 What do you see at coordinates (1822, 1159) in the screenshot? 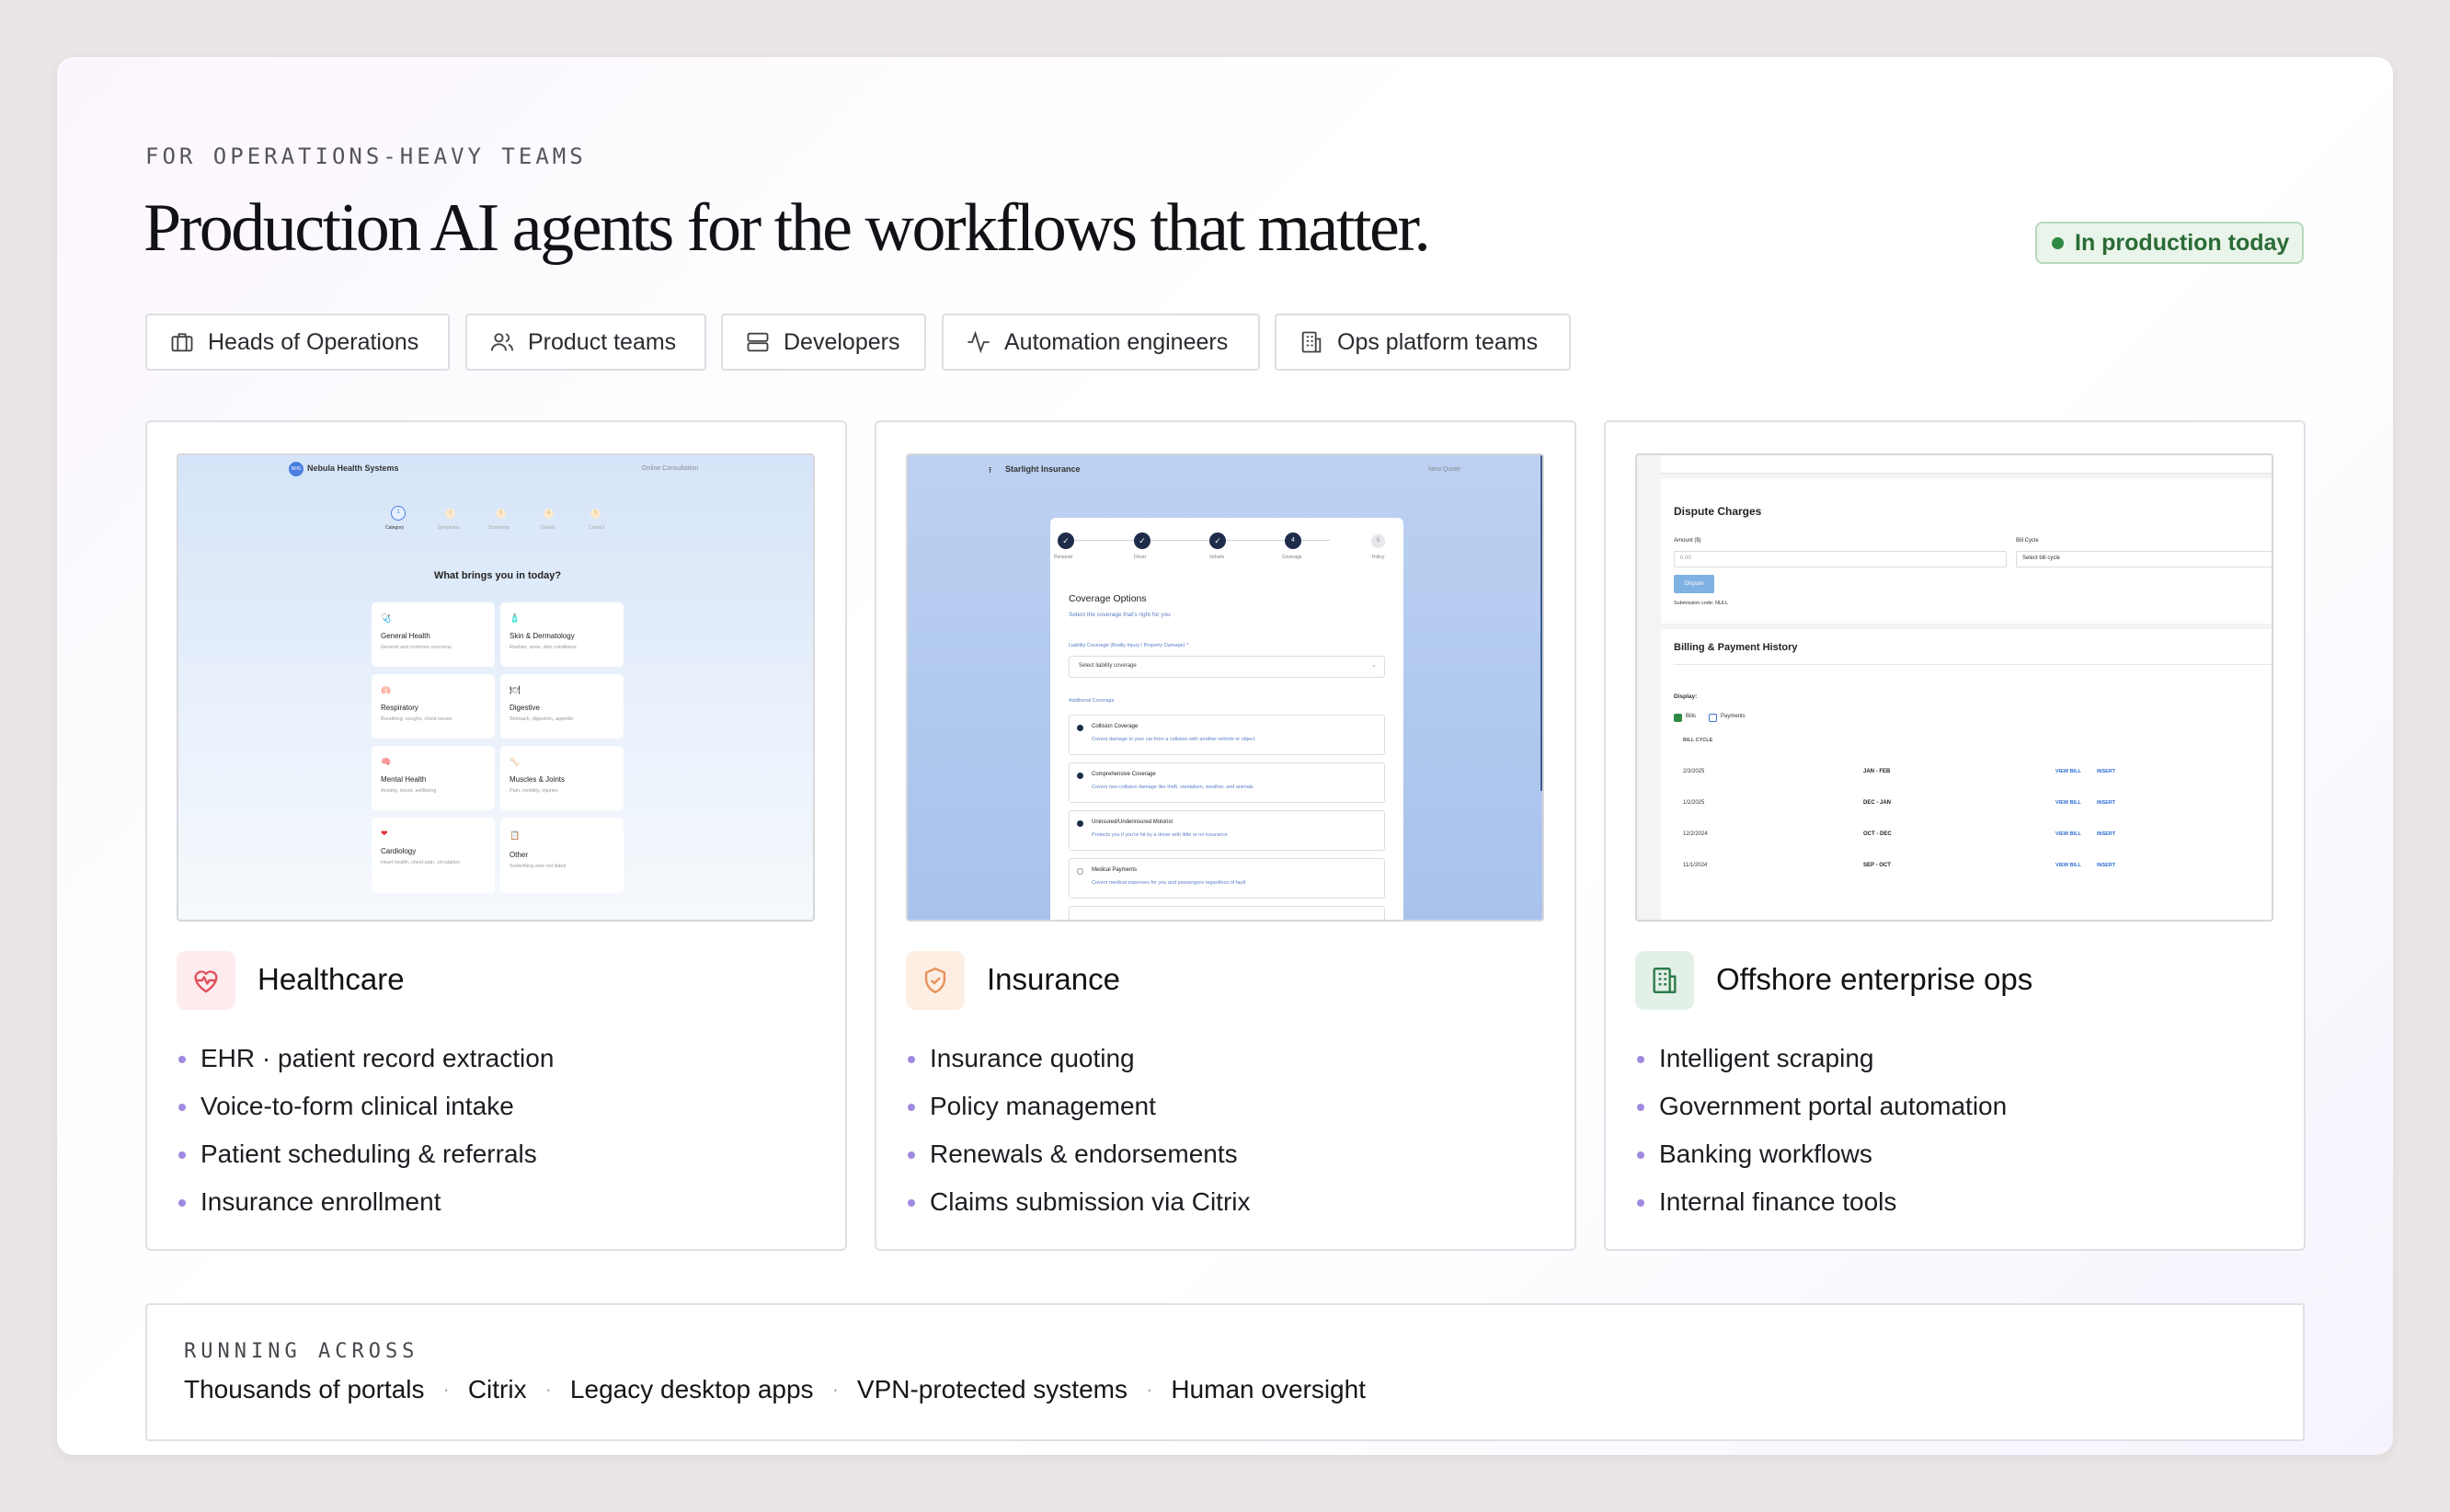
I see `list-item: Banking workflows` at bounding box center [1822, 1159].